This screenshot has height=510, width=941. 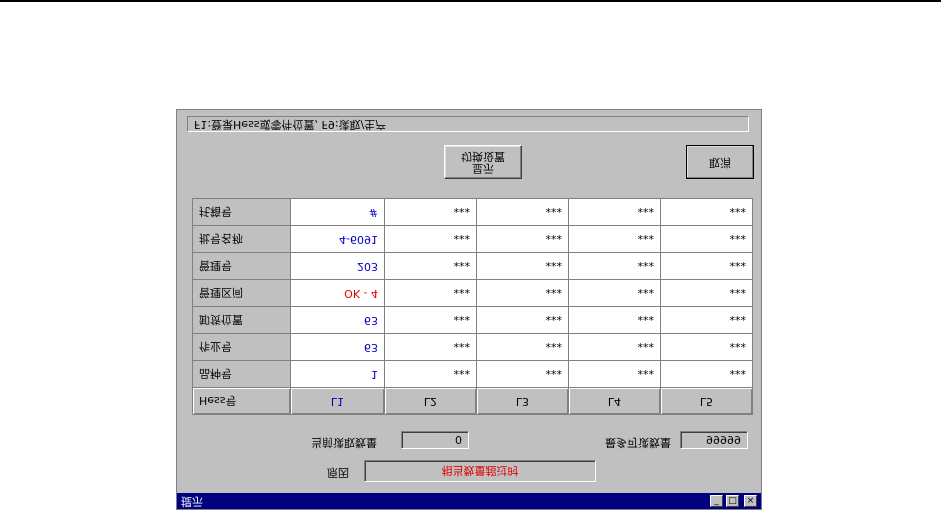 I want to click on set-display-button: 显示 切换设置, so click(x=483, y=162).